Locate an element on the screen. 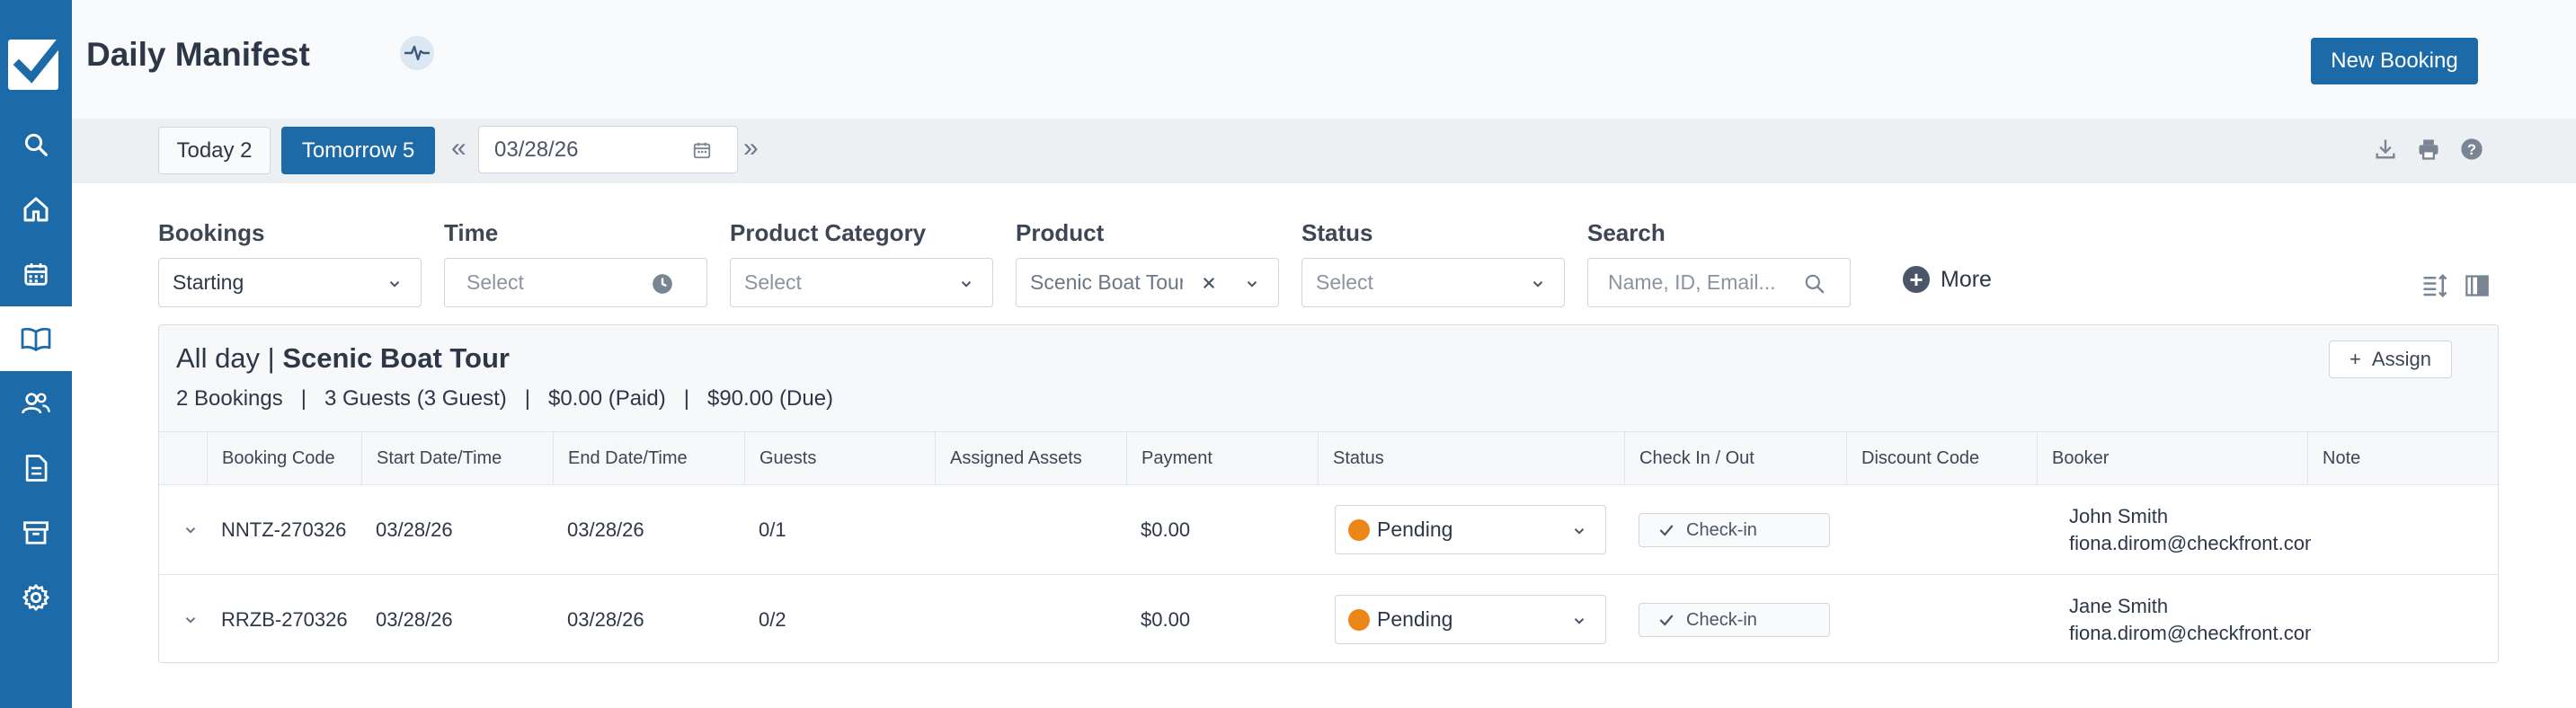  product-filter-select: Scenic Boat Tour is located at coordinates (1147, 282).